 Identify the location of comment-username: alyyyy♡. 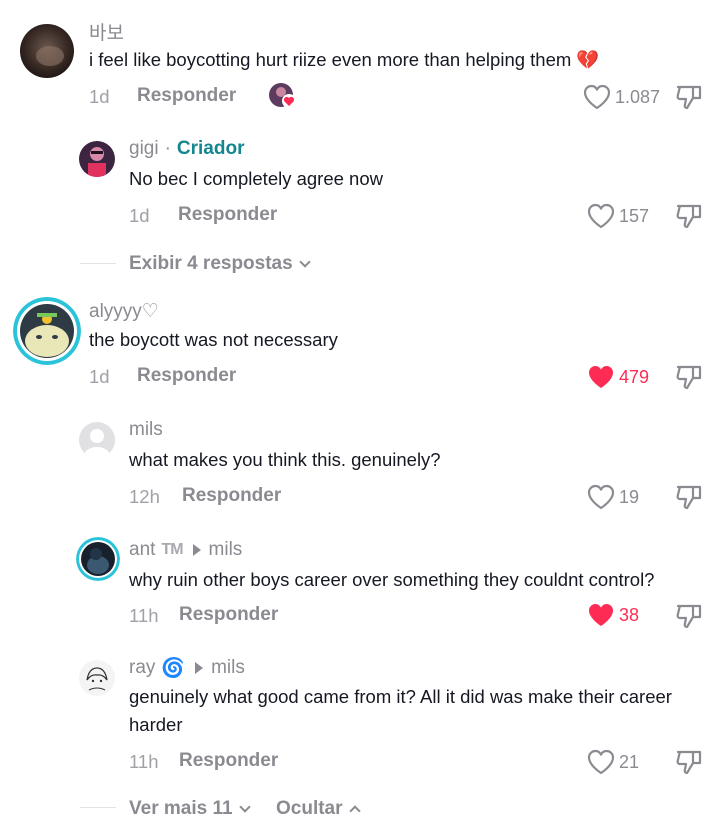
(124, 311).